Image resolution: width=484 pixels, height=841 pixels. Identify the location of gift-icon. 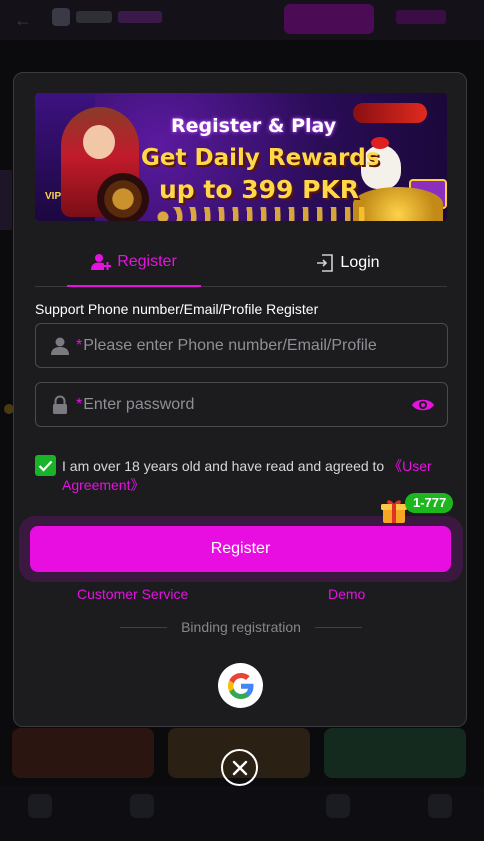
(394, 511).